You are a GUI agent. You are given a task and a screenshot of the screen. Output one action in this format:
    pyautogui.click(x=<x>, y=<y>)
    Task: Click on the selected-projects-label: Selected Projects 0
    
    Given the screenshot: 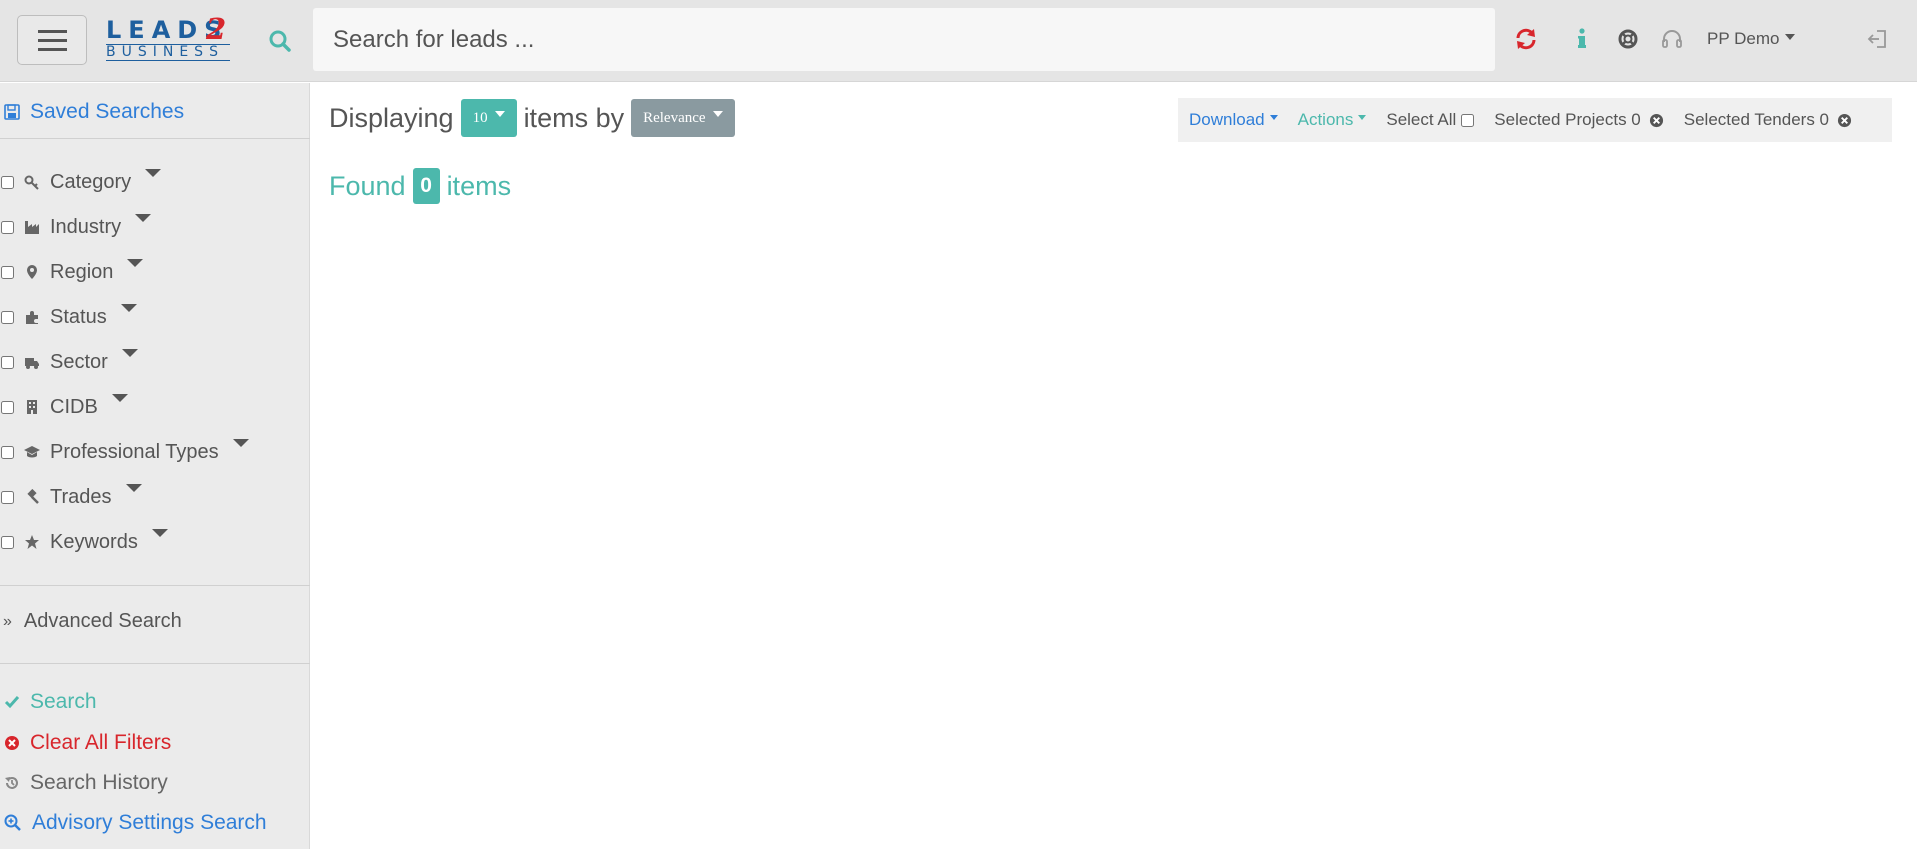 What is the action you would take?
    pyautogui.click(x=1567, y=119)
    